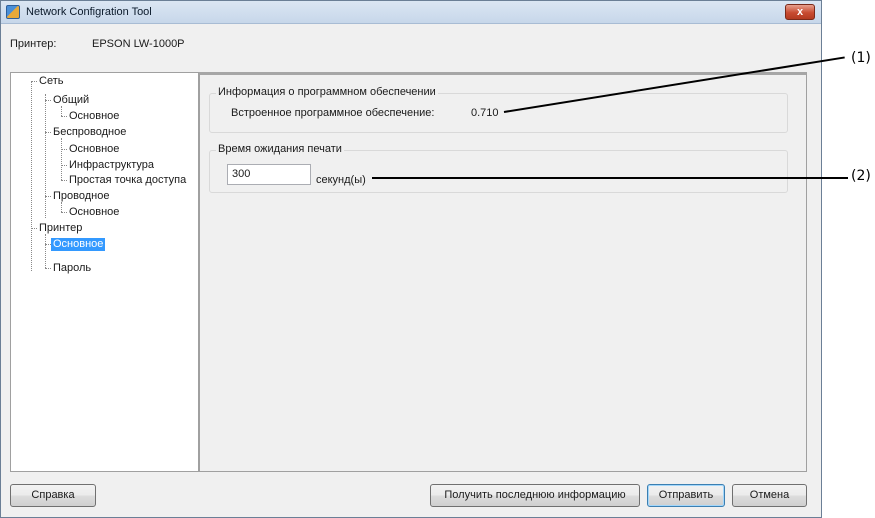 The width and height of the screenshot is (875, 518). I want to click on callout-2-line, so click(610, 178).